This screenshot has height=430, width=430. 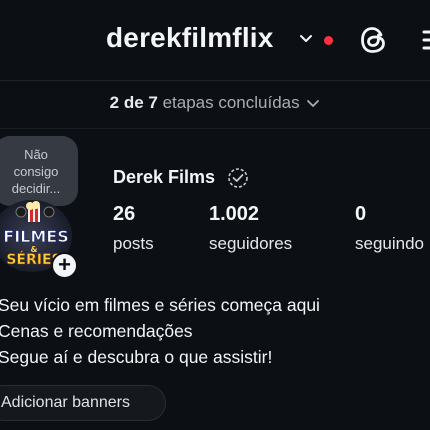 What do you see at coordinates (238, 178) in the screenshot?
I see `verified-badge-icon` at bounding box center [238, 178].